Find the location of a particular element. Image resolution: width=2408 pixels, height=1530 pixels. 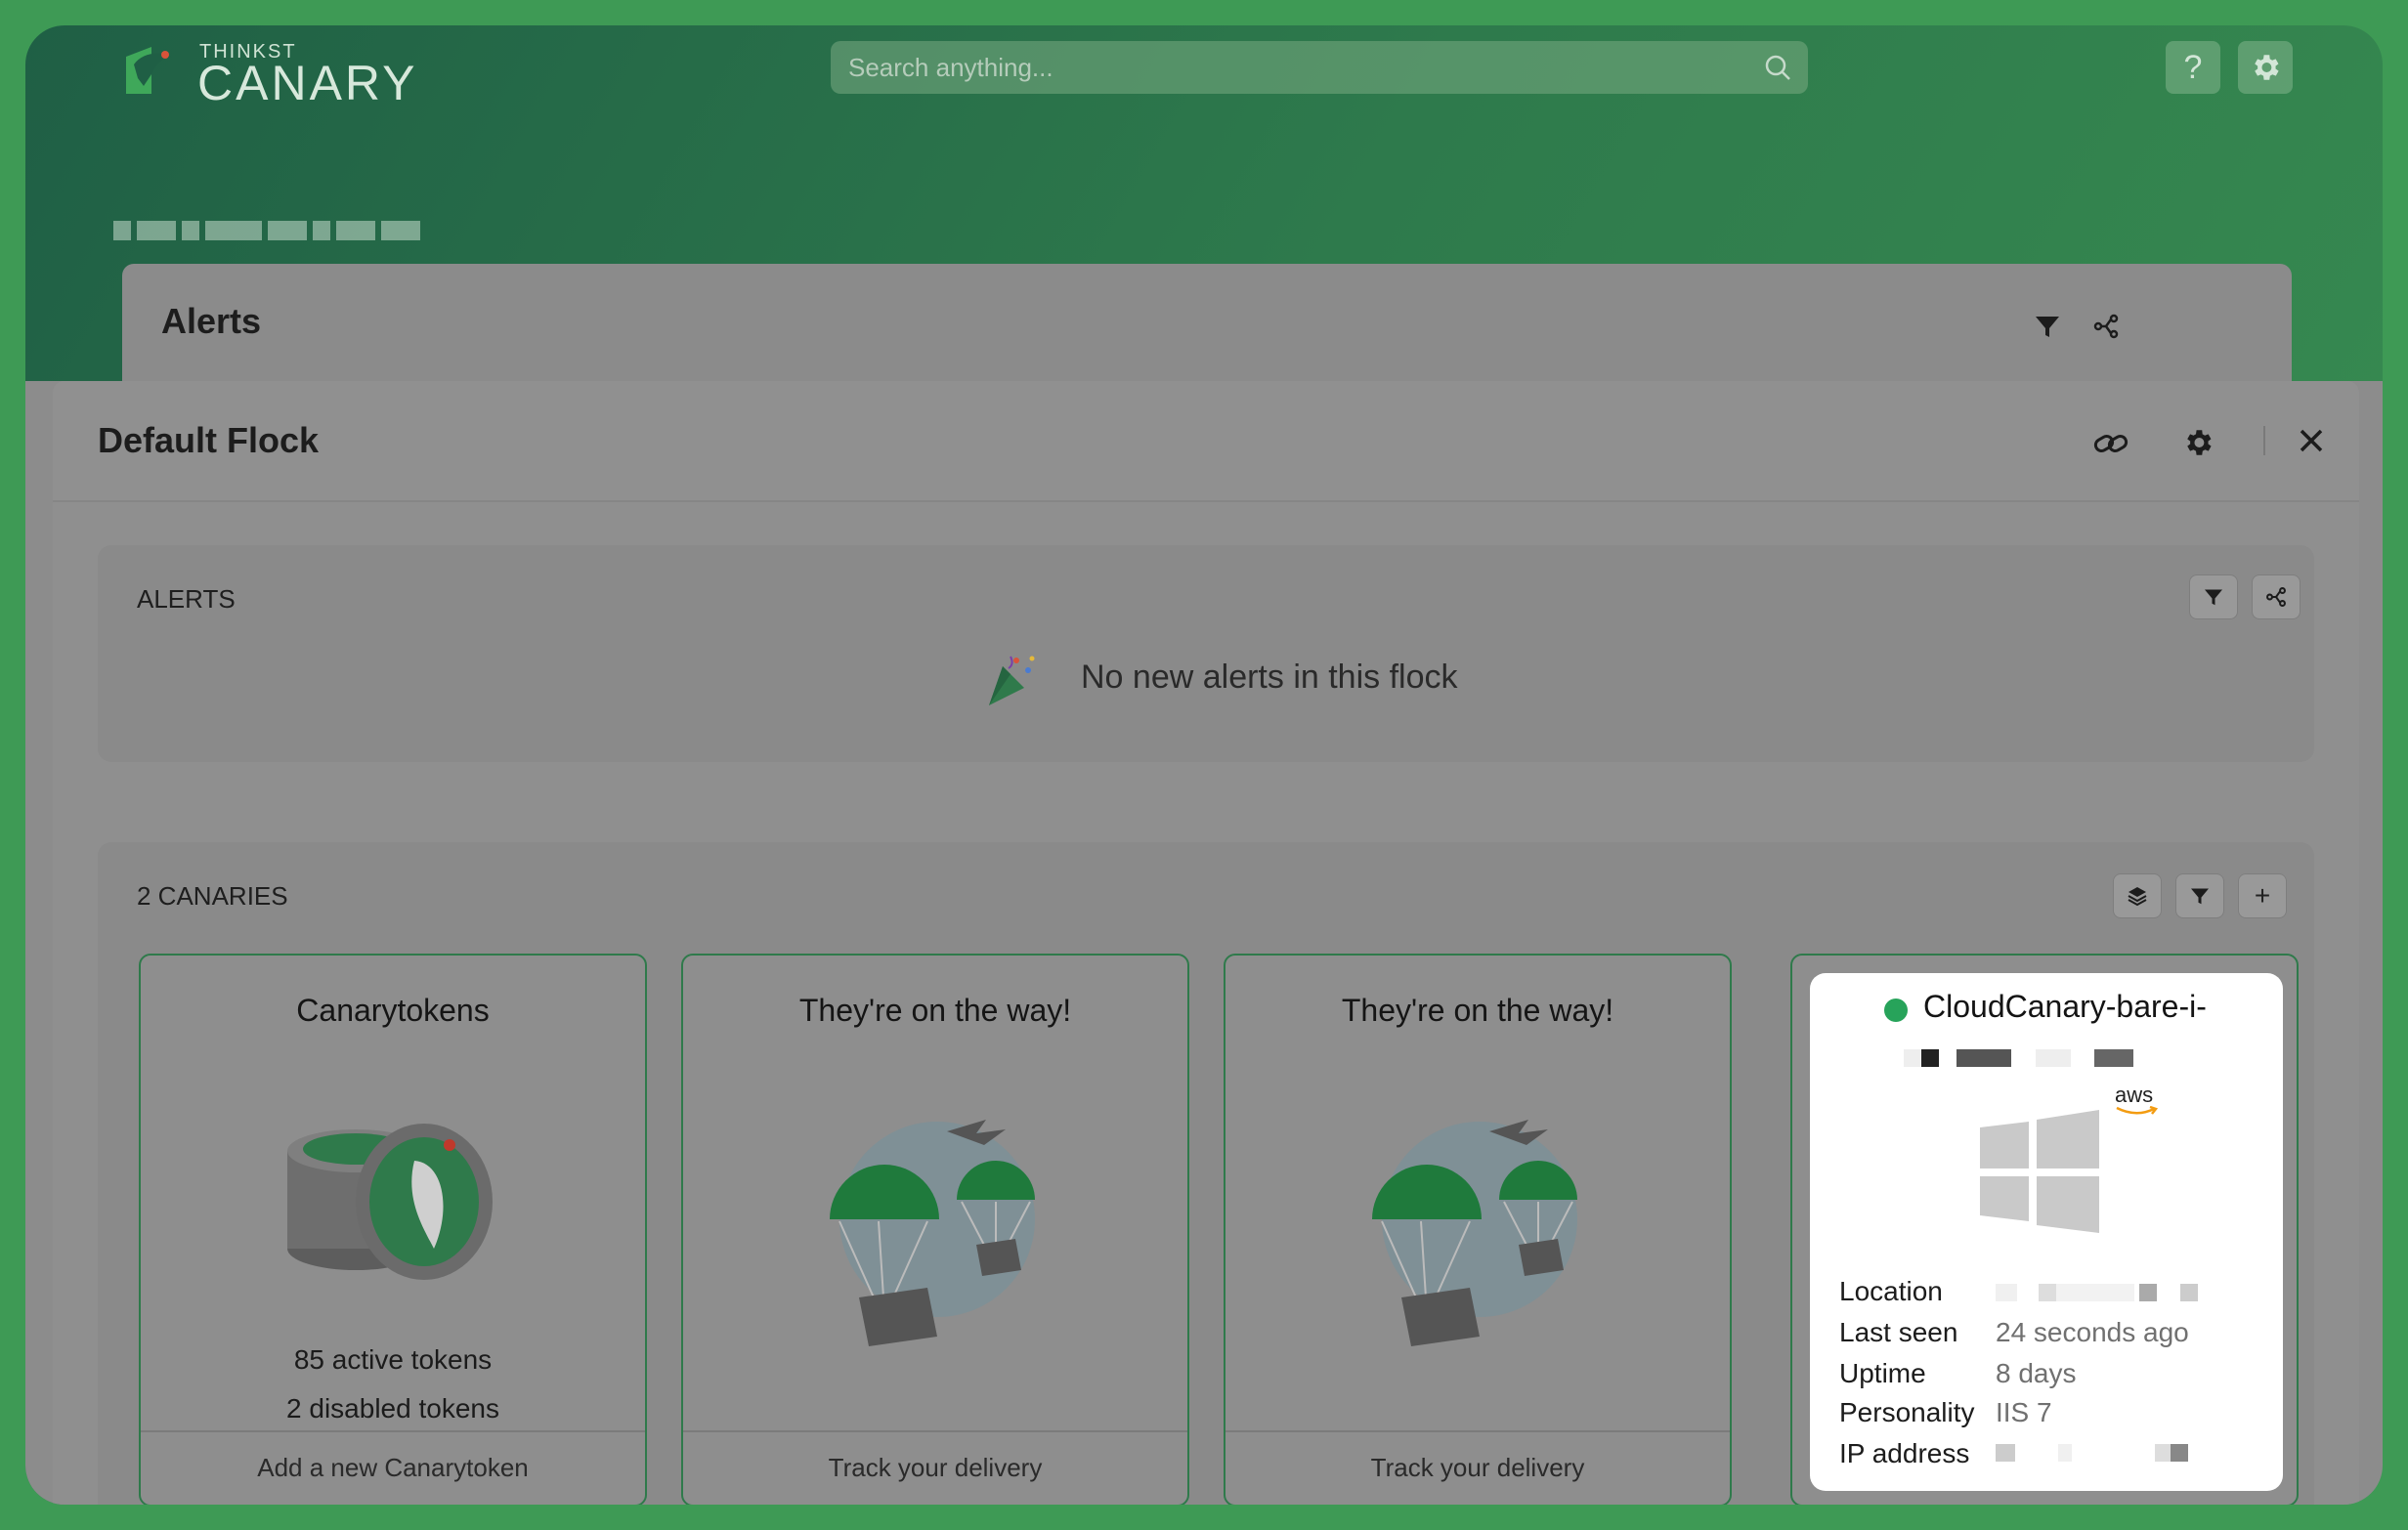

settings-button is located at coordinates (2265, 67).